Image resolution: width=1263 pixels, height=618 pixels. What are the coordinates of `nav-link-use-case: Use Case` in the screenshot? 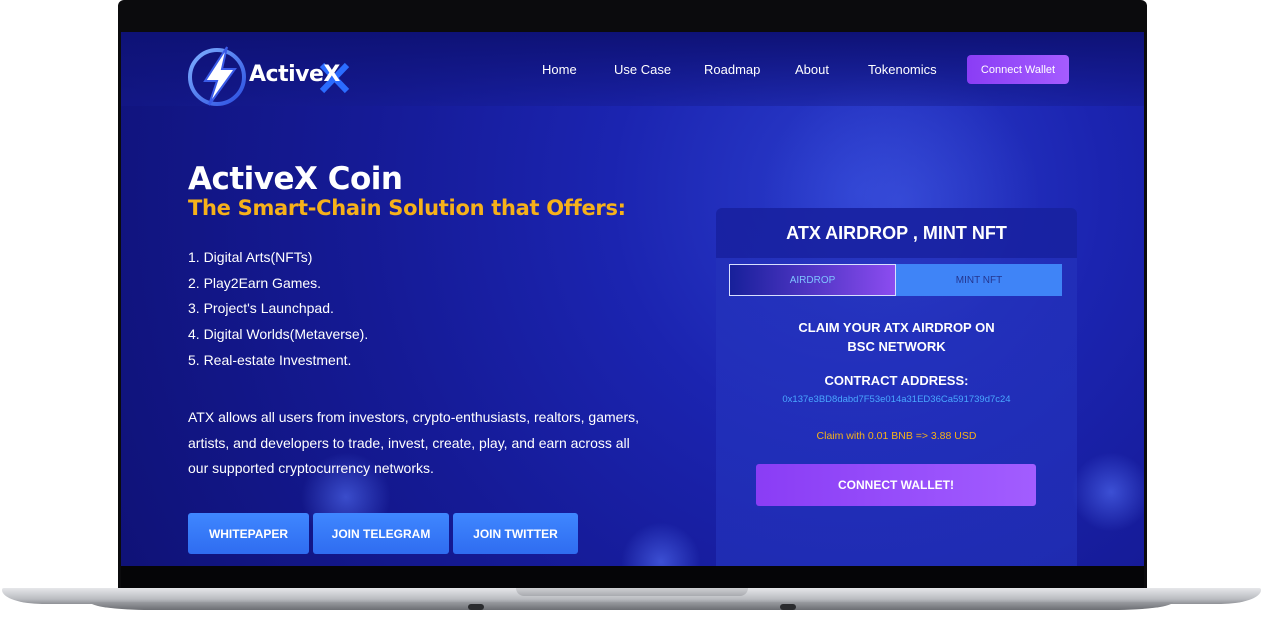 It's located at (642, 69).